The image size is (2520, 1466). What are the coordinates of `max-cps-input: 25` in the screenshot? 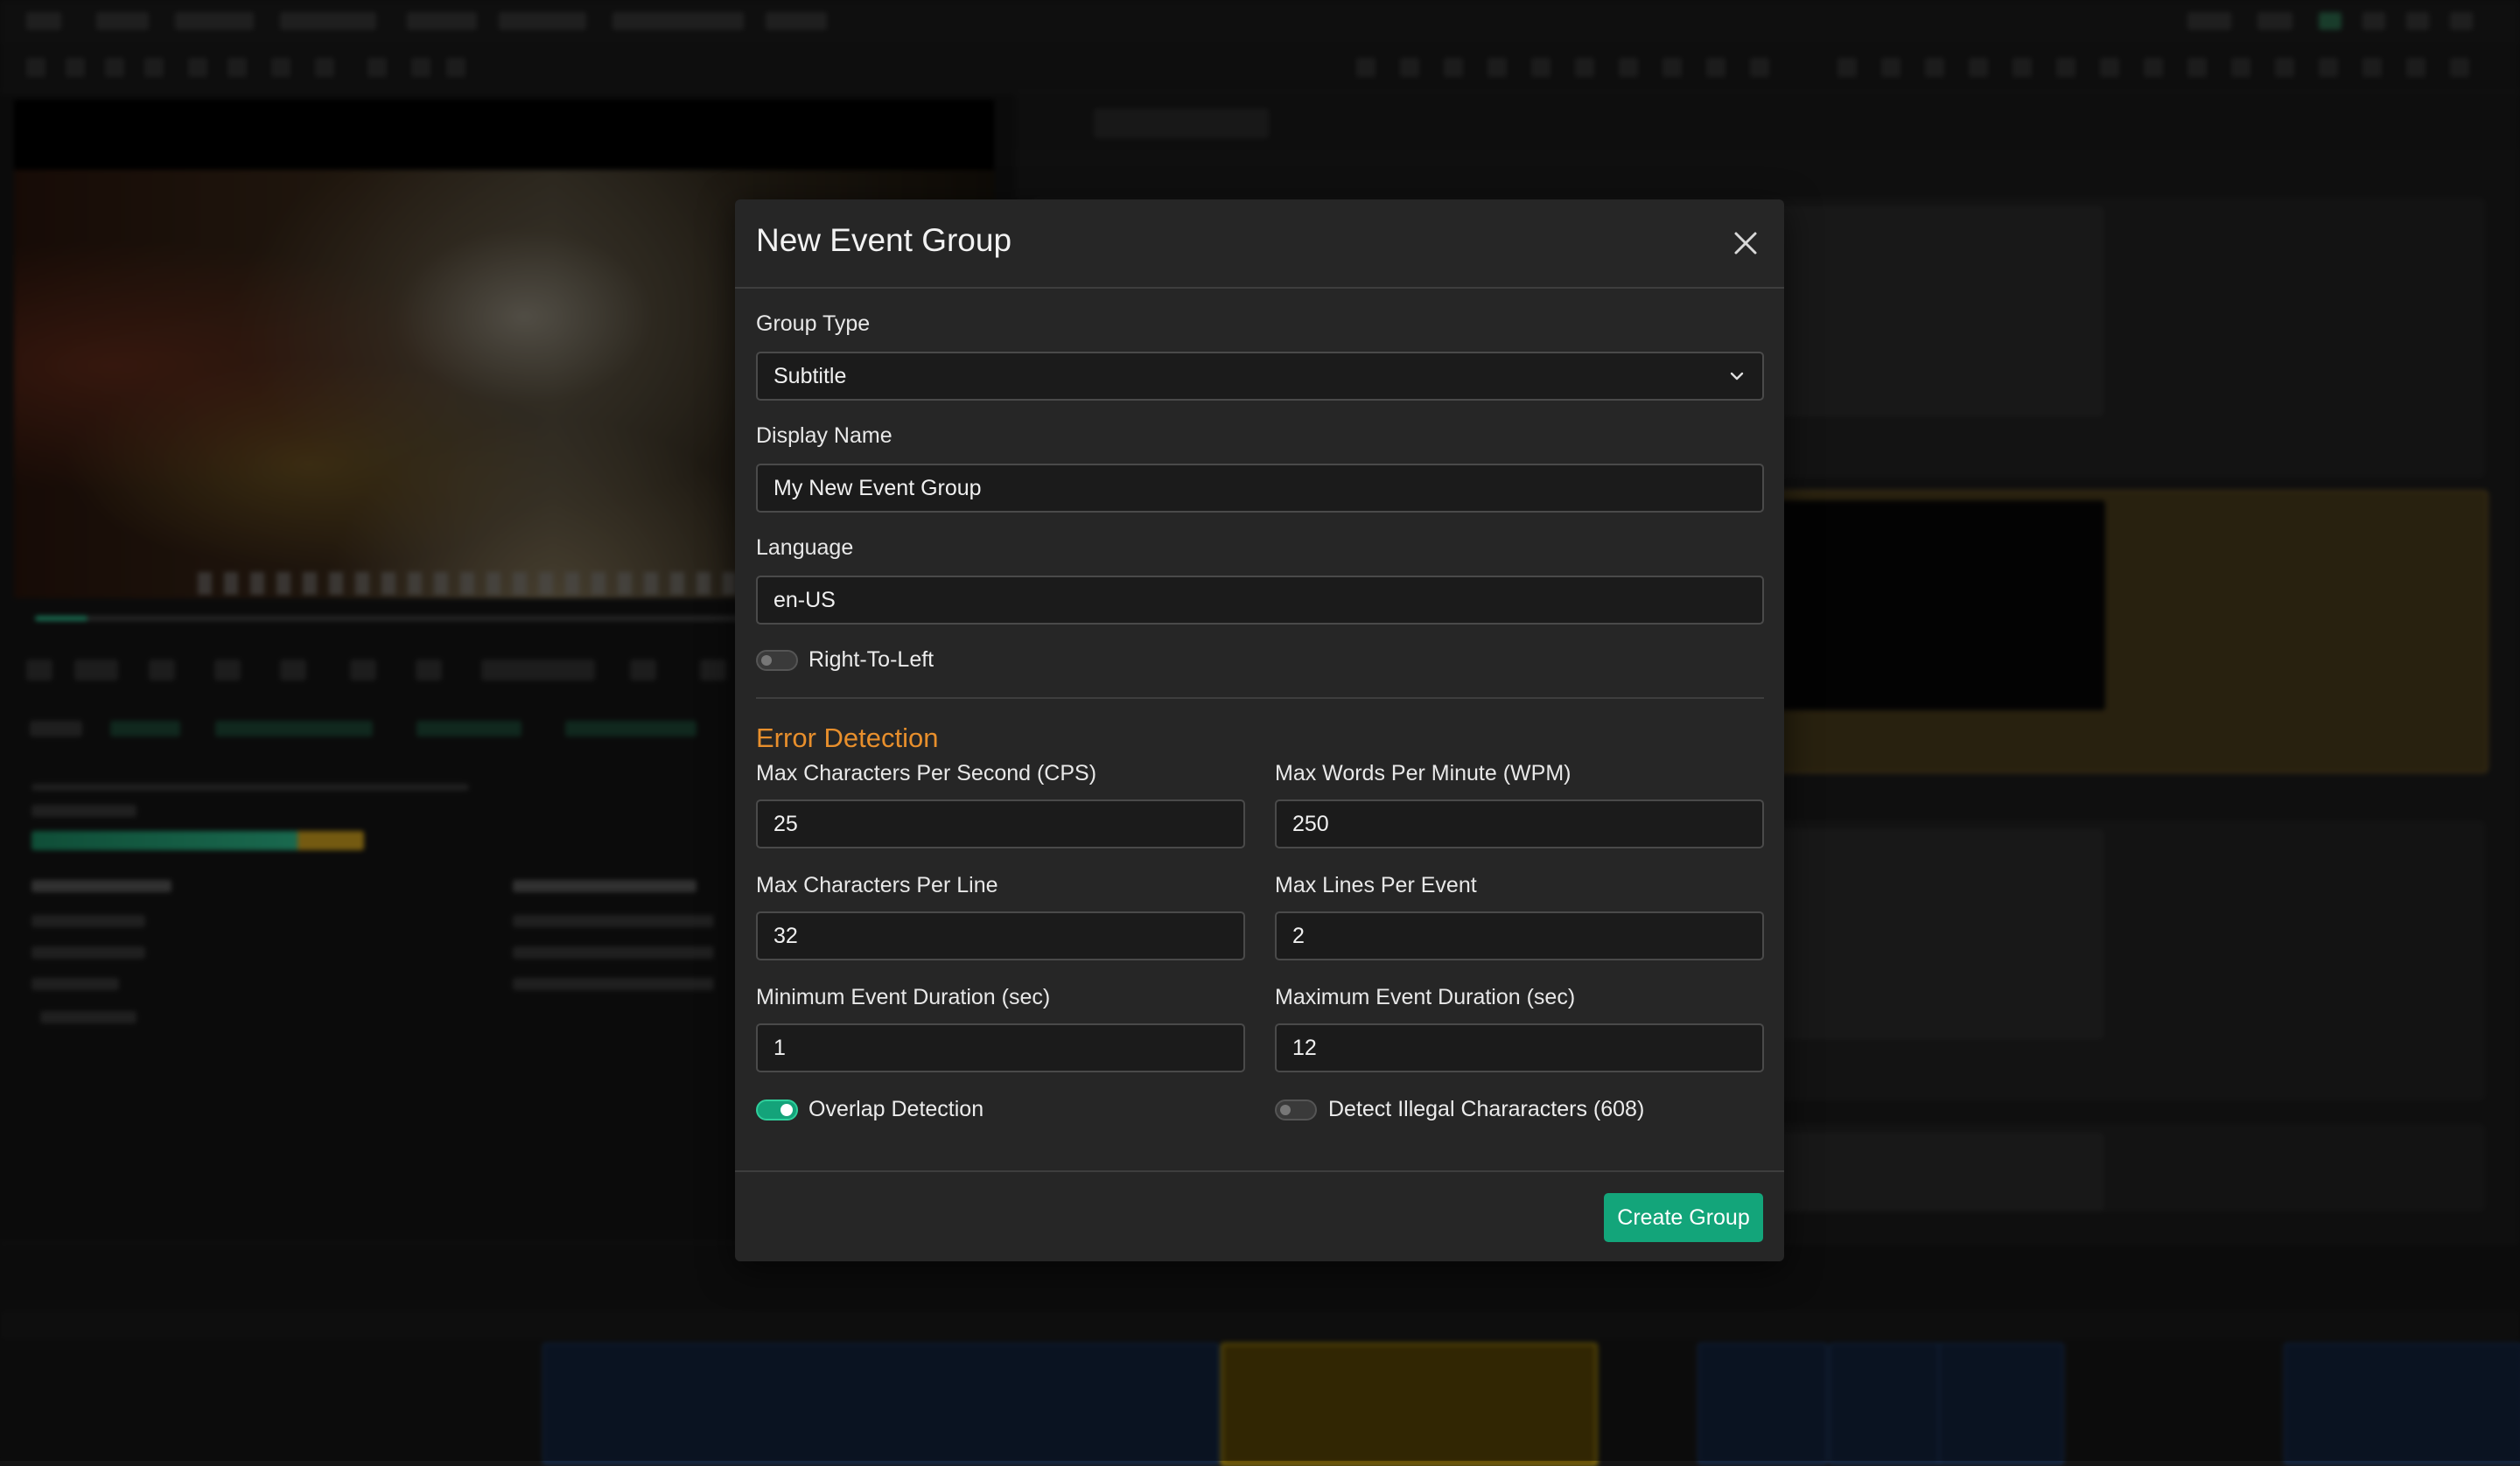 It's located at (1000, 824).